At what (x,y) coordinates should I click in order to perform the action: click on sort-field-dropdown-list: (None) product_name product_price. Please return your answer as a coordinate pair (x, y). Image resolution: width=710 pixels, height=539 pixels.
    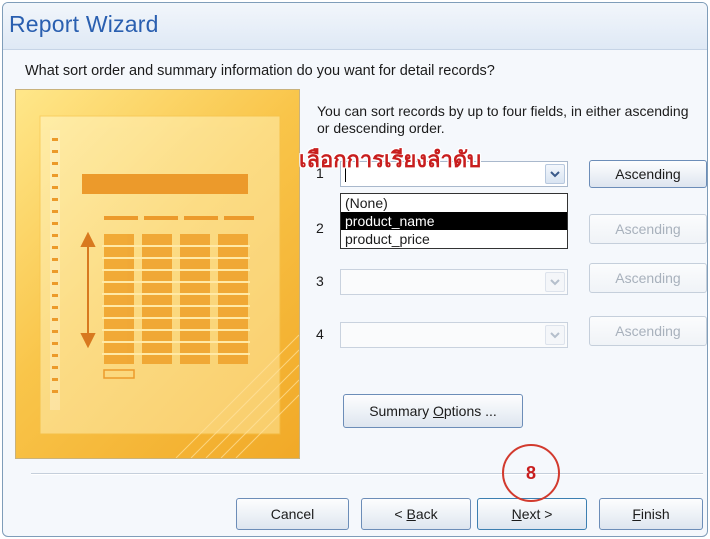
    Looking at the image, I should click on (454, 221).